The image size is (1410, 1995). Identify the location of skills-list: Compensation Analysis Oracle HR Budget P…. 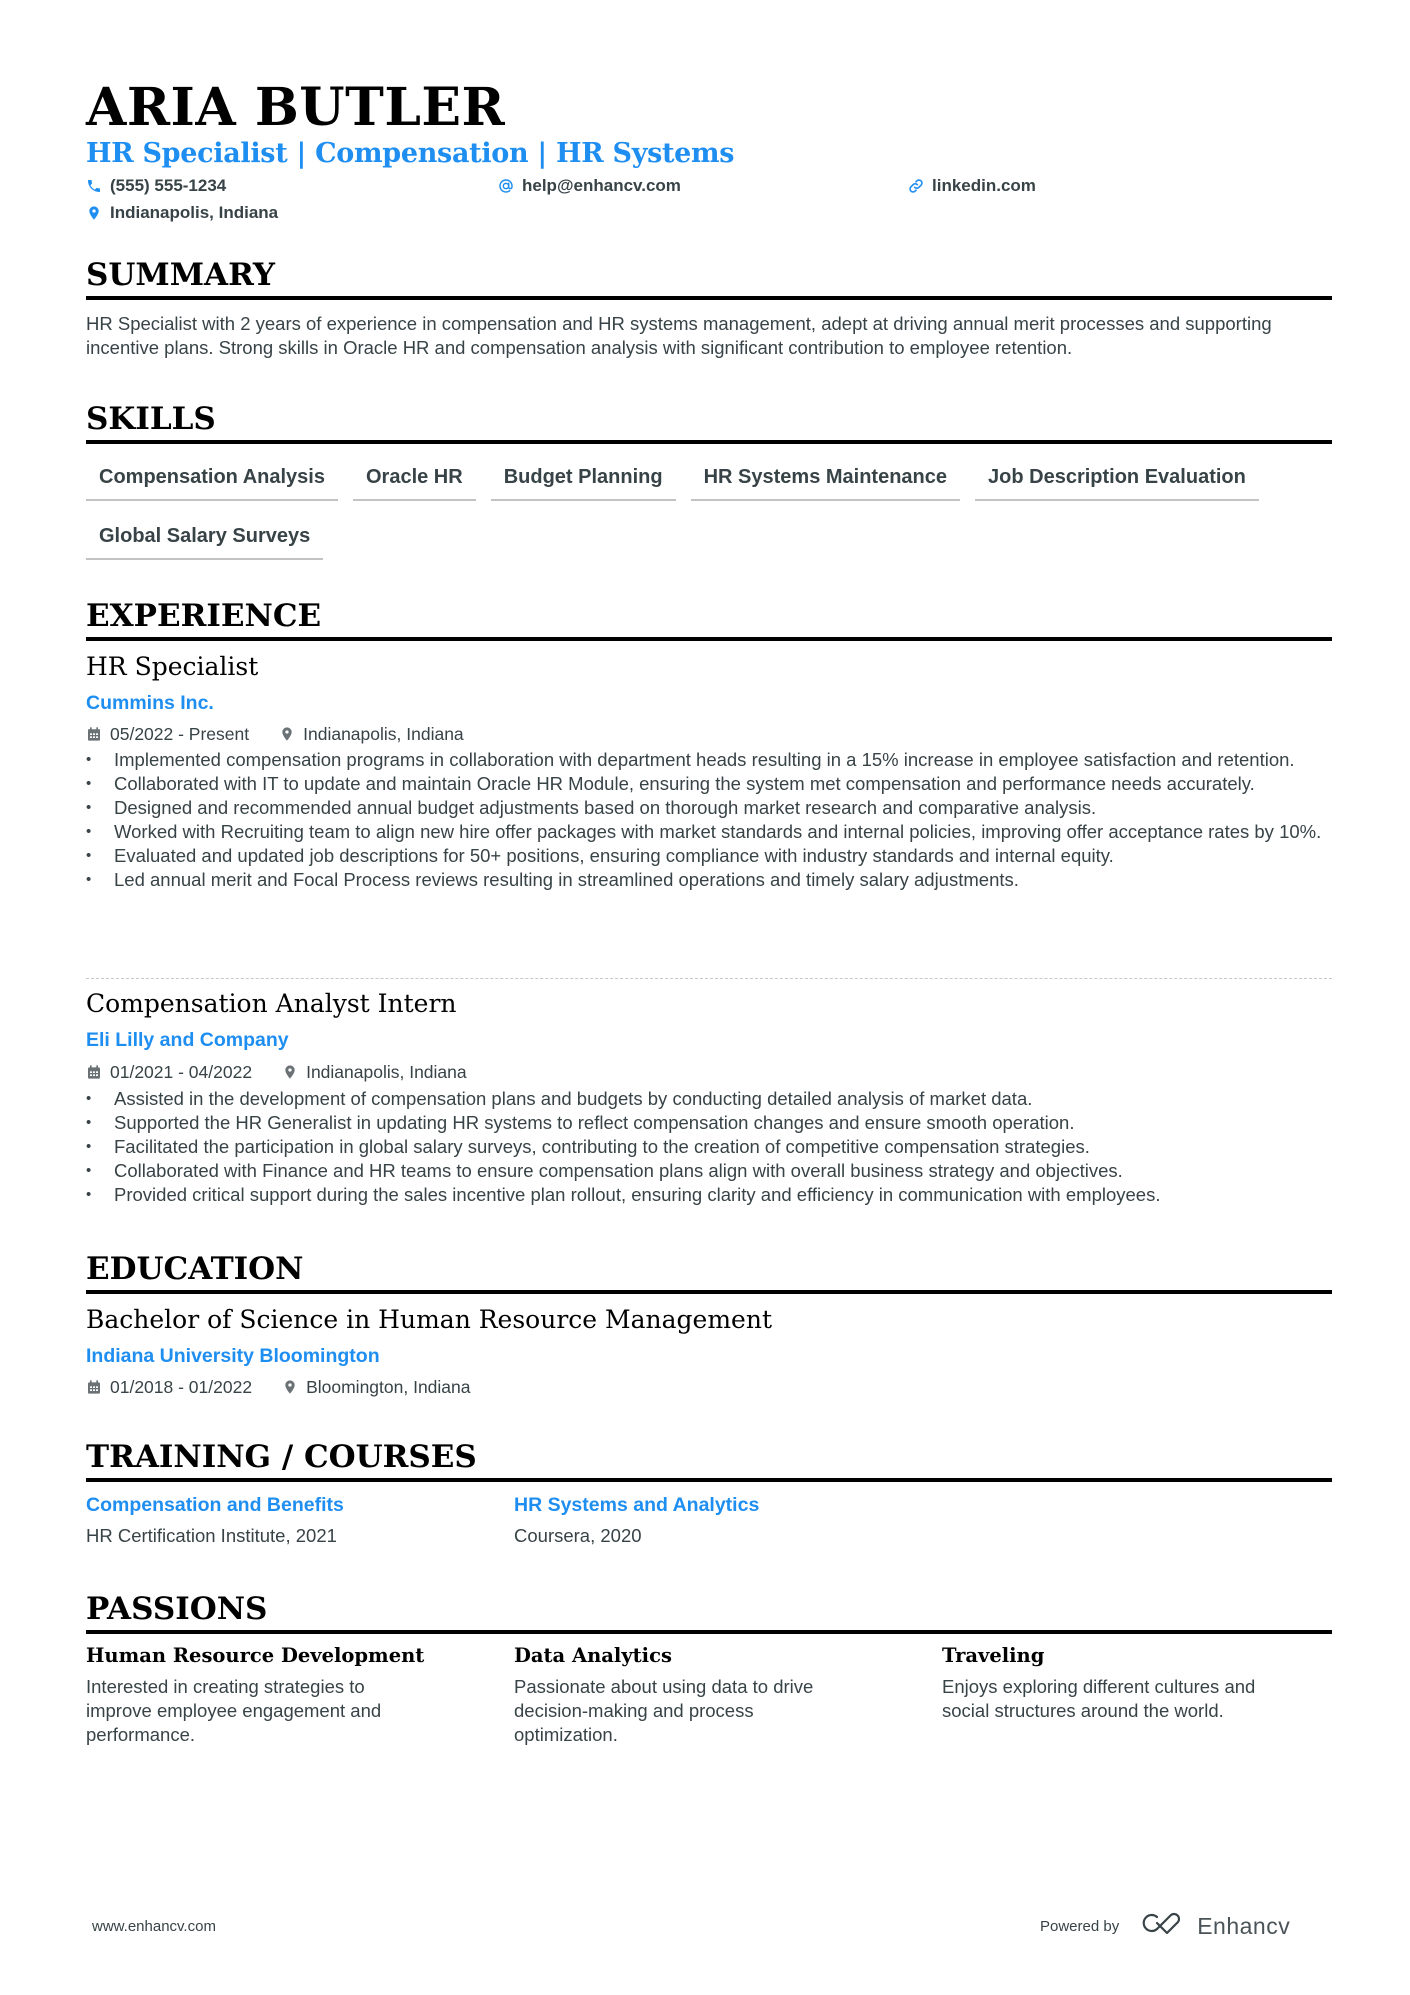
(709, 509).